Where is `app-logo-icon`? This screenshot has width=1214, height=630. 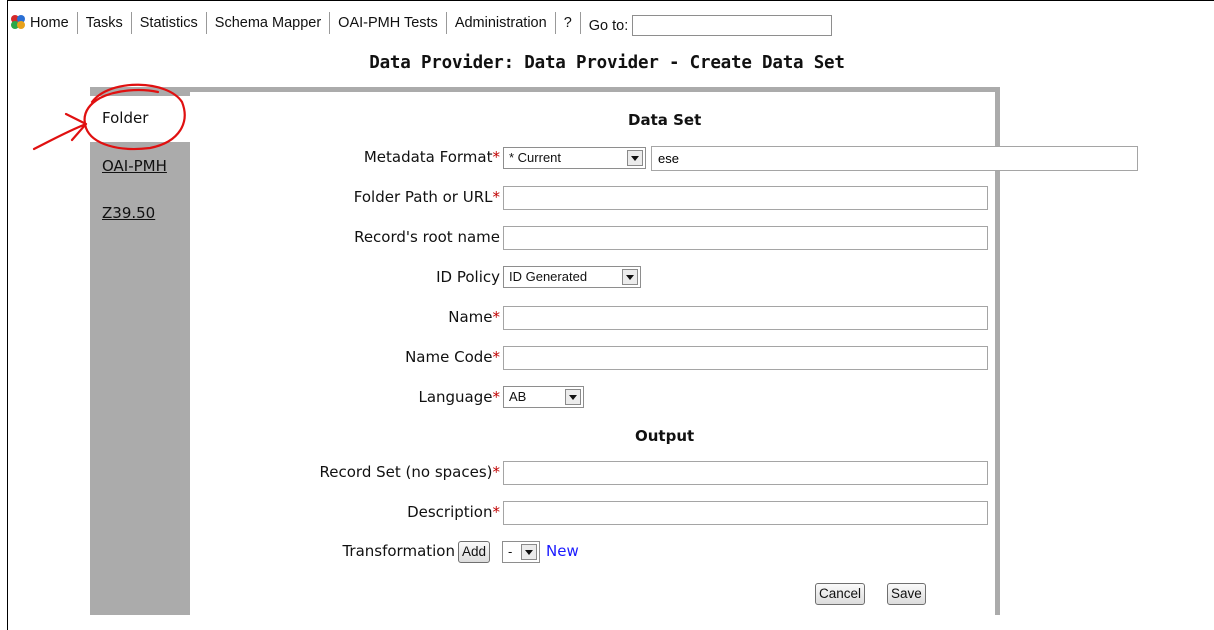 app-logo-icon is located at coordinates (18, 22).